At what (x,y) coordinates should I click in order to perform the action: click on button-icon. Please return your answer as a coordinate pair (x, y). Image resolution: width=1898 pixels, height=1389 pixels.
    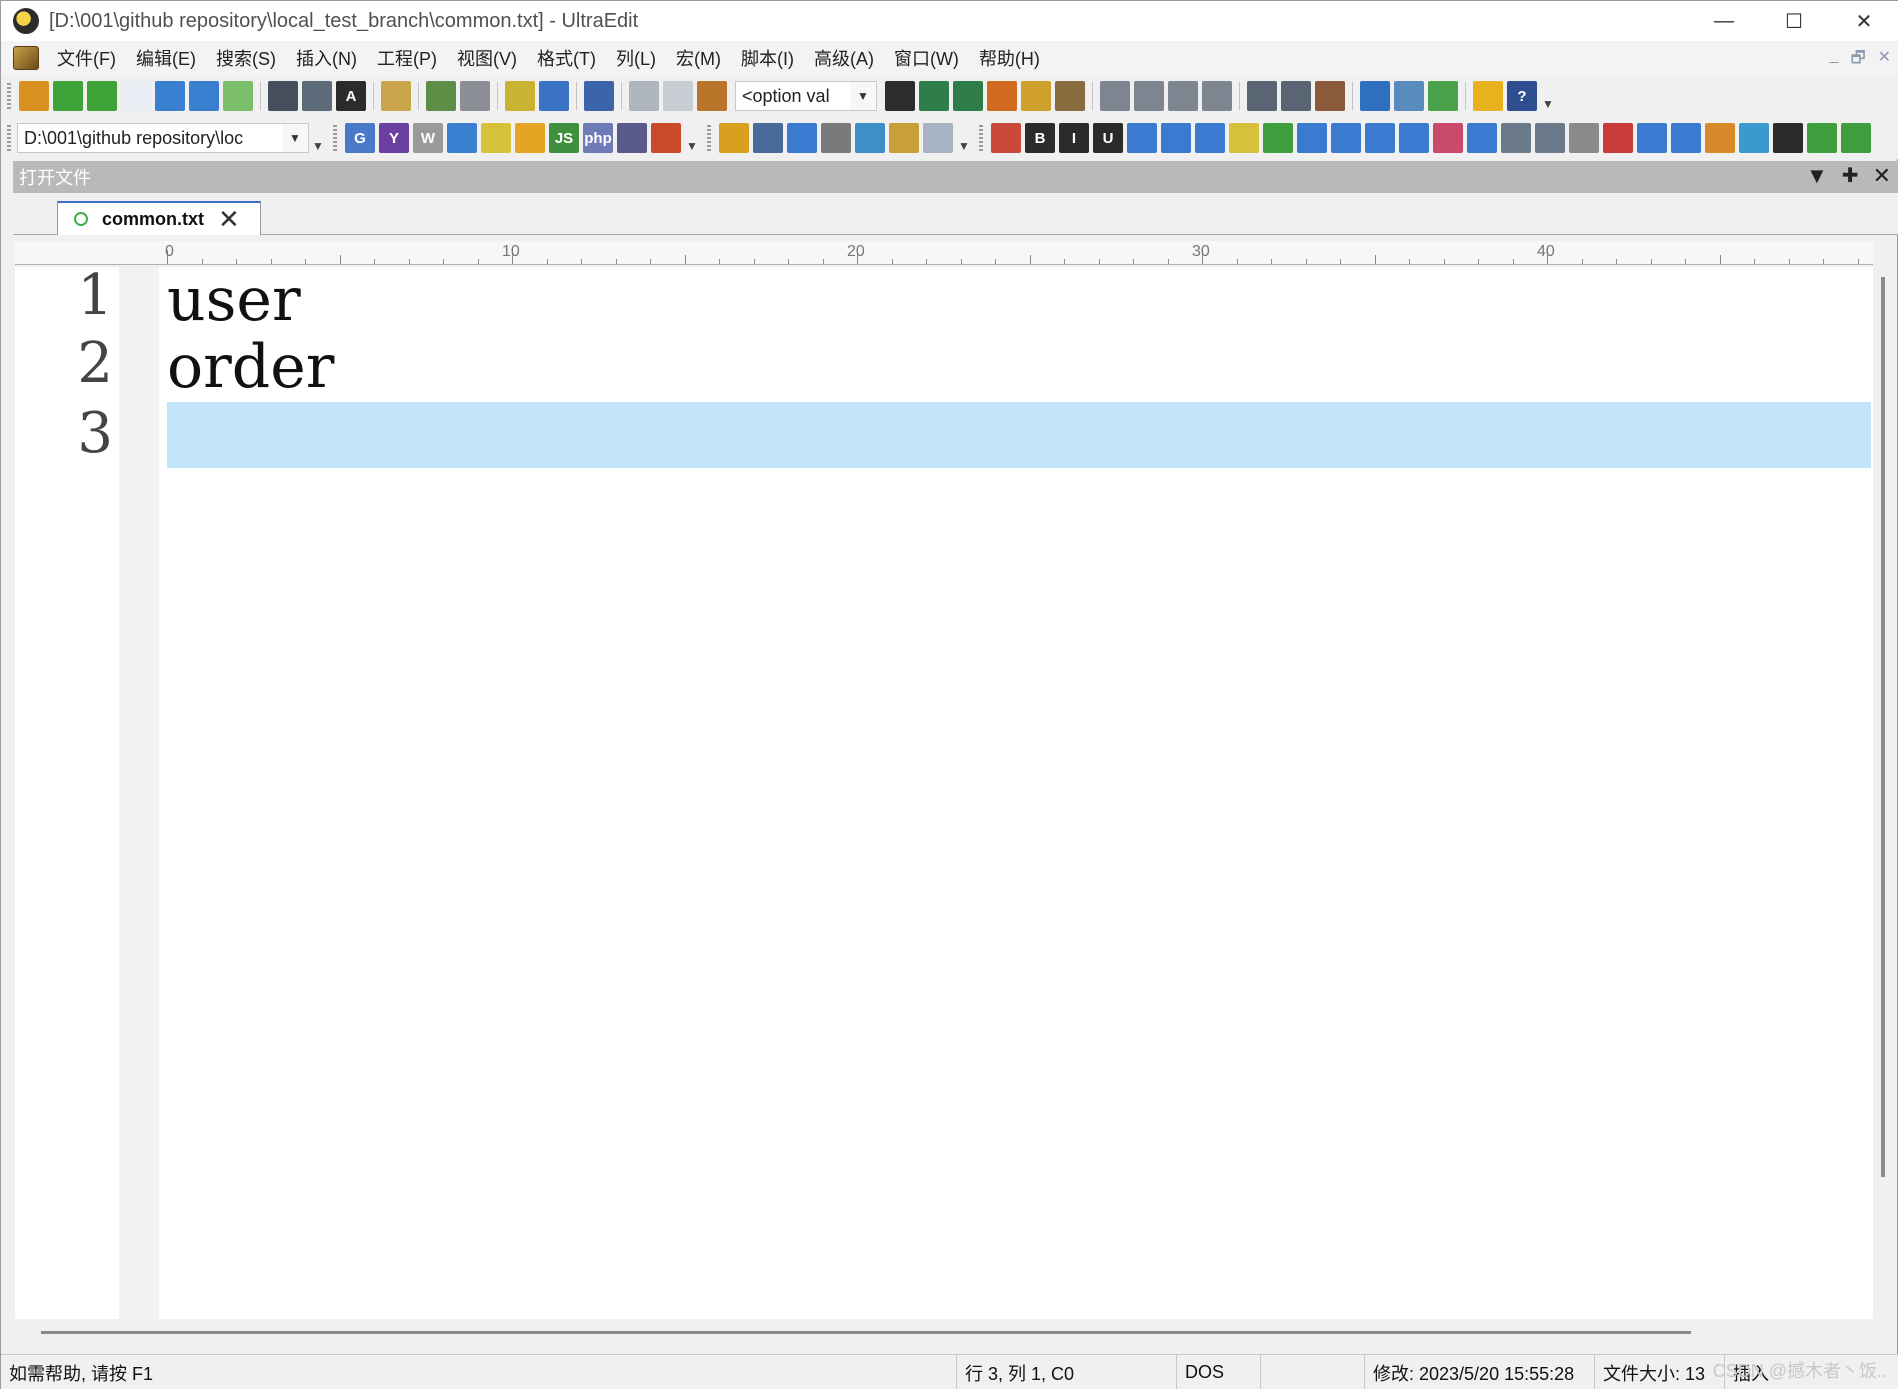
    Looking at the image, I should click on (1482, 138).